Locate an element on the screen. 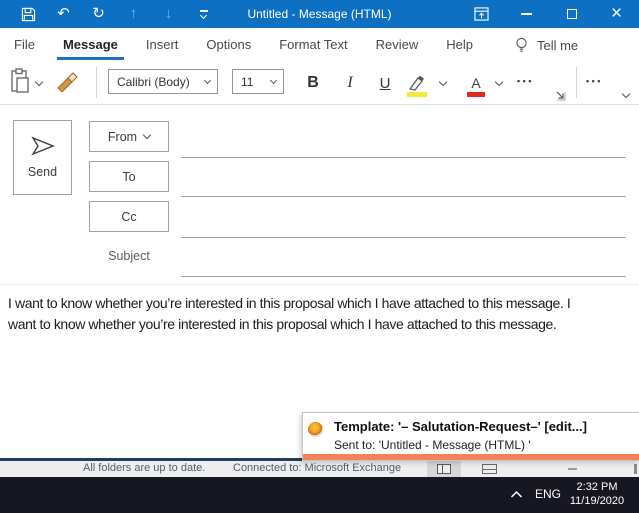  header-body-divider is located at coordinates (319, 284).